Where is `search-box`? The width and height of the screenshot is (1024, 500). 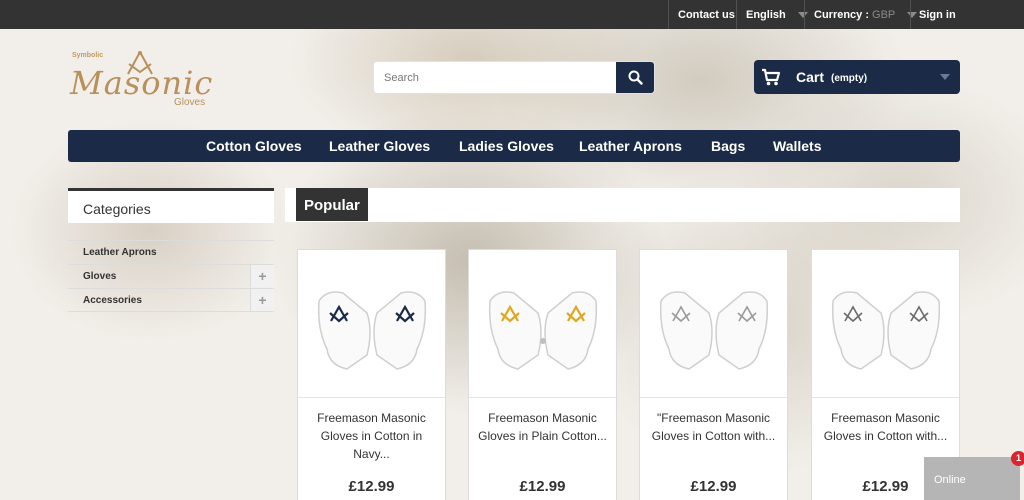 search-box is located at coordinates (514, 77).